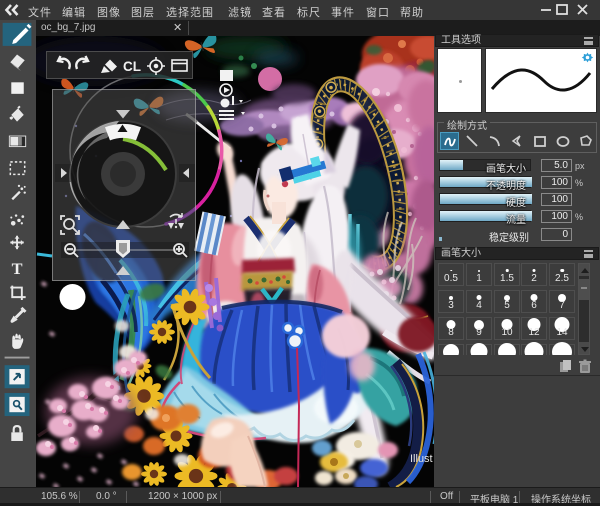  What do you see at coordinates (17, 268) in the screenshot?
I see `svg-text: T` at bounding box center [17, 268].